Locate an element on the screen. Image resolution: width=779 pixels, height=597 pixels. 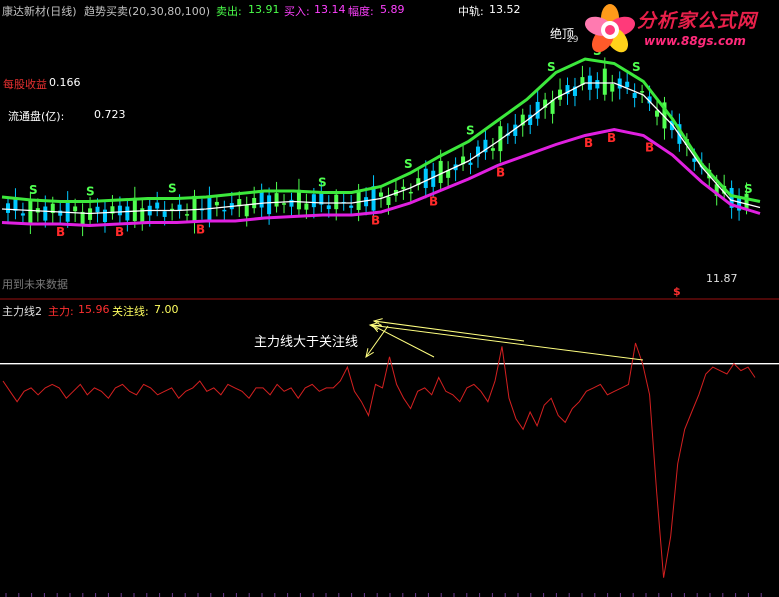
low-price-label: 11.87 is located at coordinates (722, 278).